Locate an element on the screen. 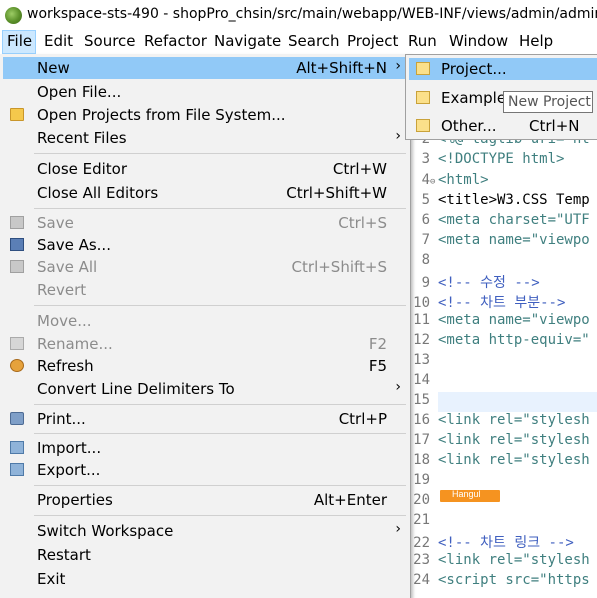 This screenshot has height=598, width=597. code-line: 6 <meta charset="UTF is located at coordinates (505, 220).